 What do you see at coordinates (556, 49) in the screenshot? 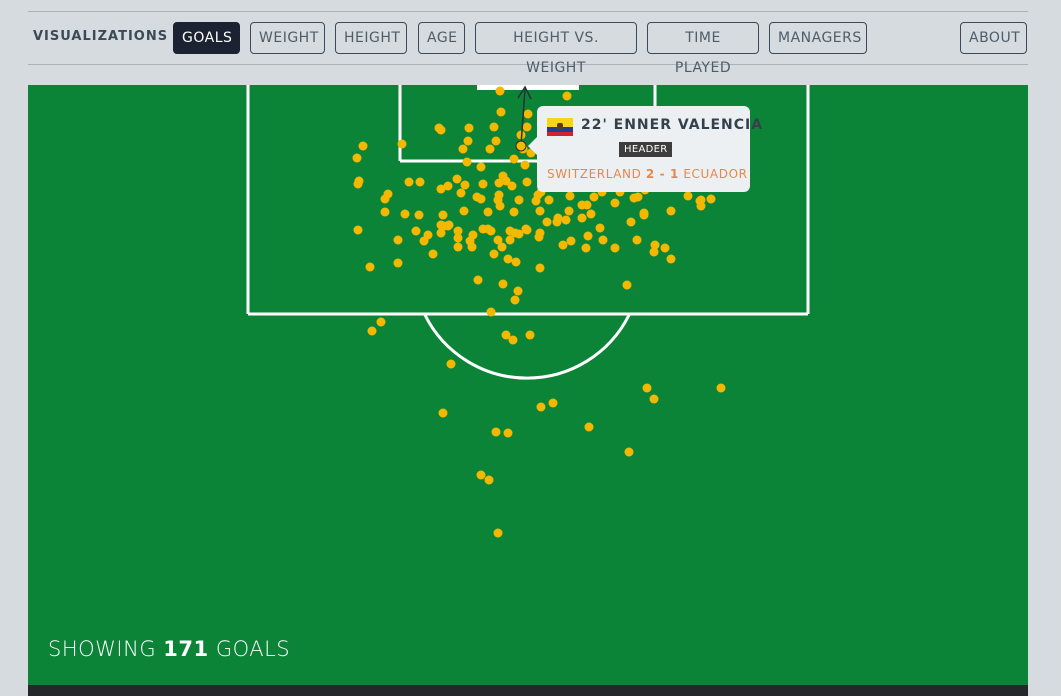
I see `nav-height-vs-weight-button: HEIGHT VS. WEIGHT` at bounding box center [556, 49].